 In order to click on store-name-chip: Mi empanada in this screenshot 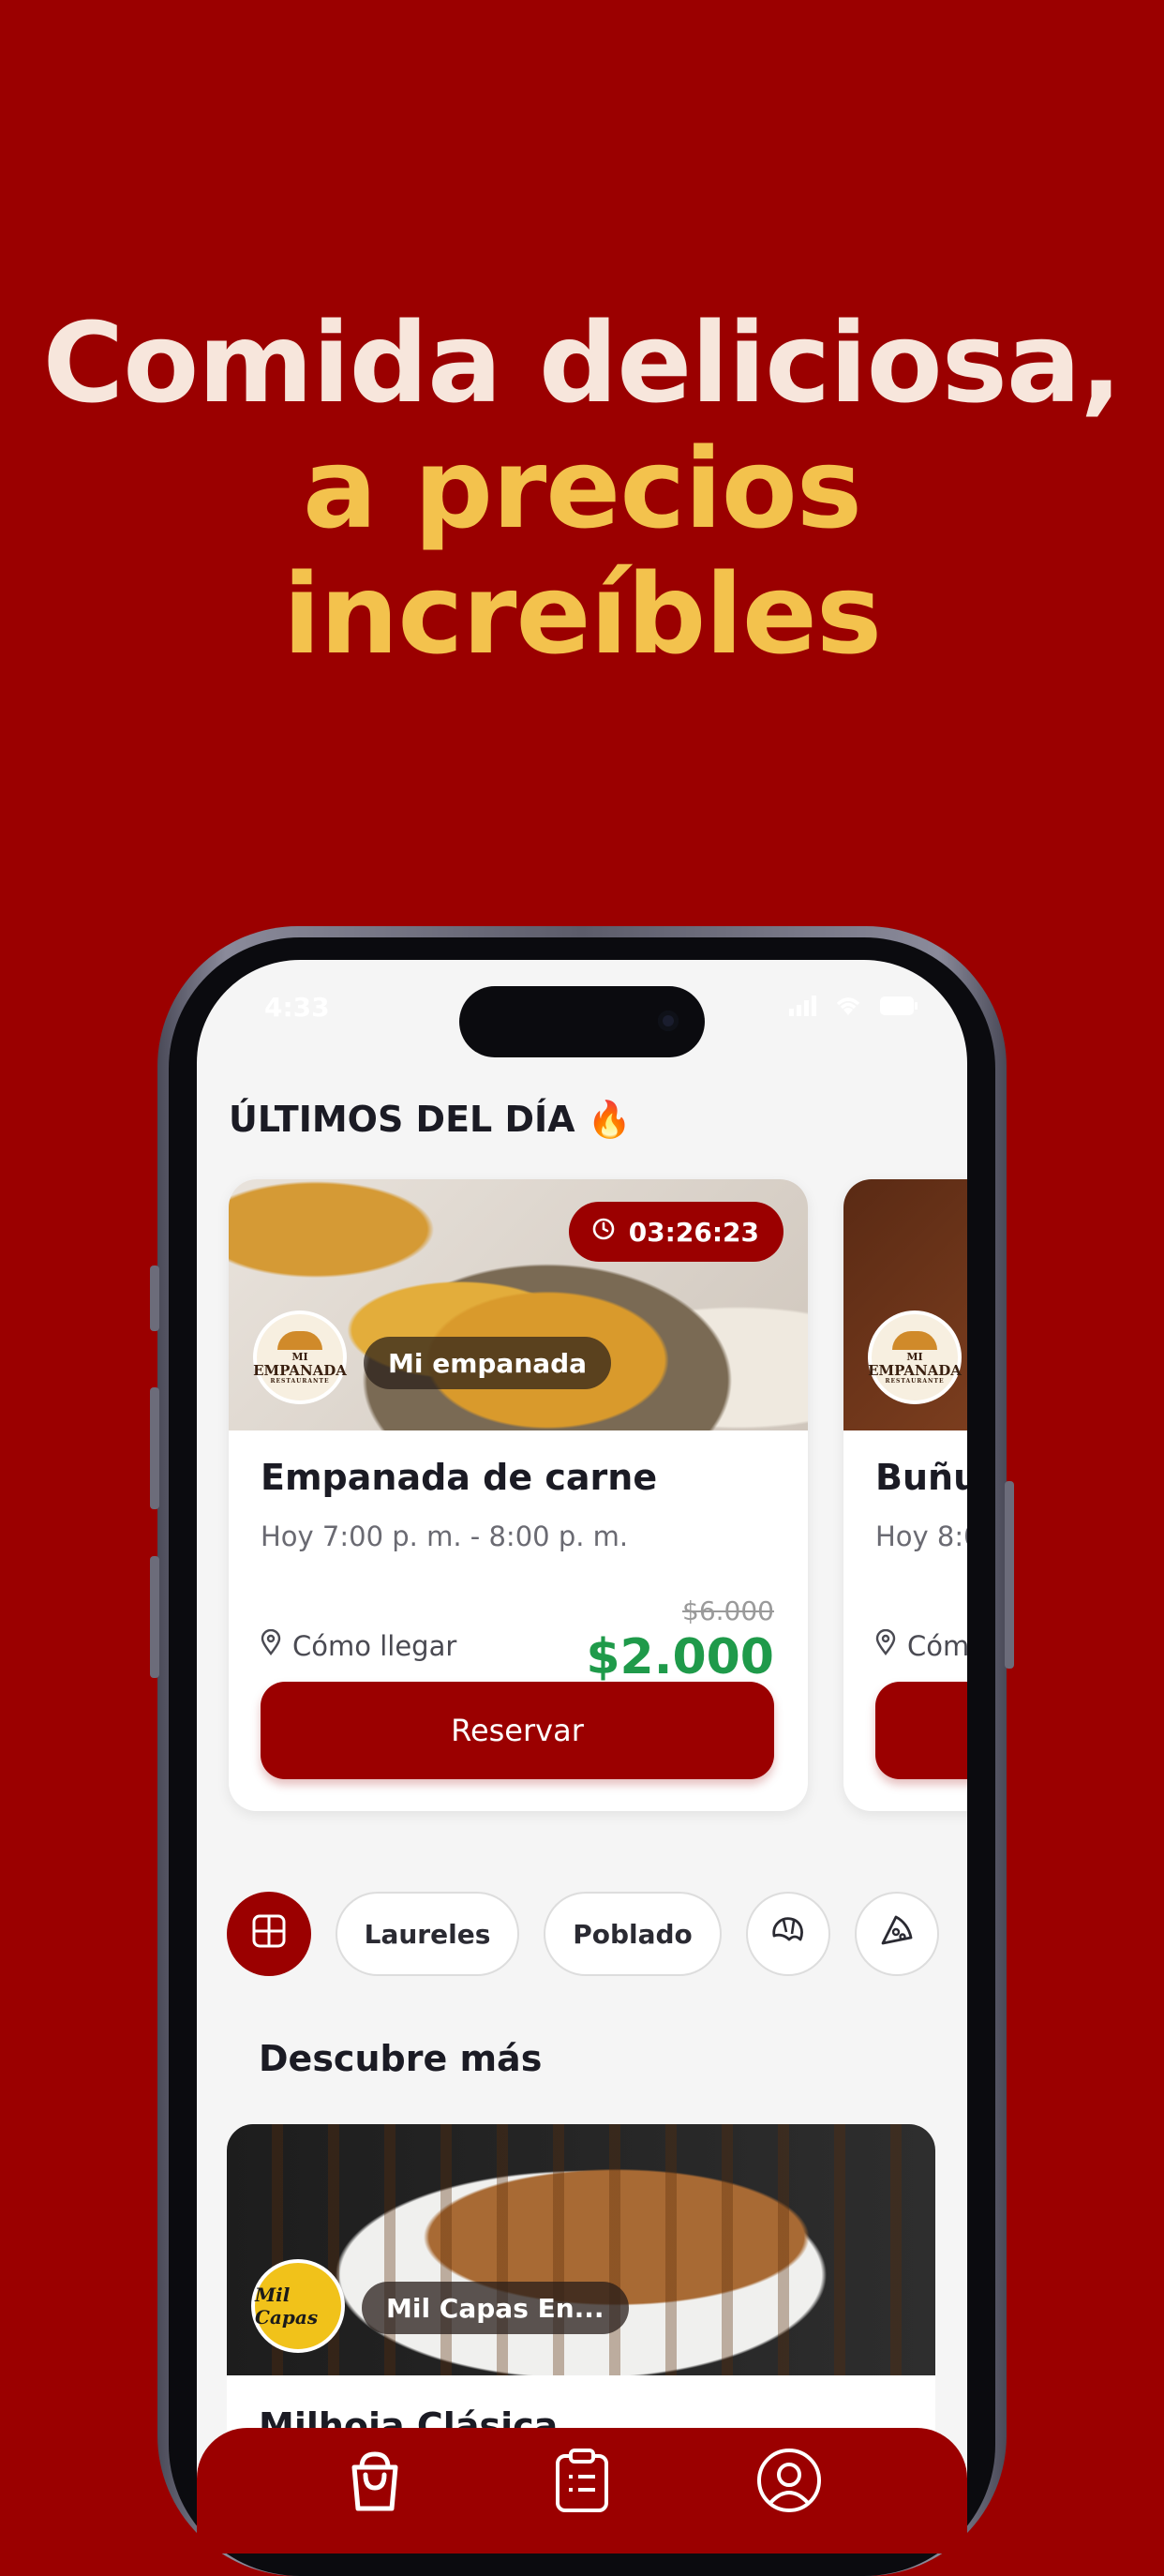, I will do `click(488, 1363)`.